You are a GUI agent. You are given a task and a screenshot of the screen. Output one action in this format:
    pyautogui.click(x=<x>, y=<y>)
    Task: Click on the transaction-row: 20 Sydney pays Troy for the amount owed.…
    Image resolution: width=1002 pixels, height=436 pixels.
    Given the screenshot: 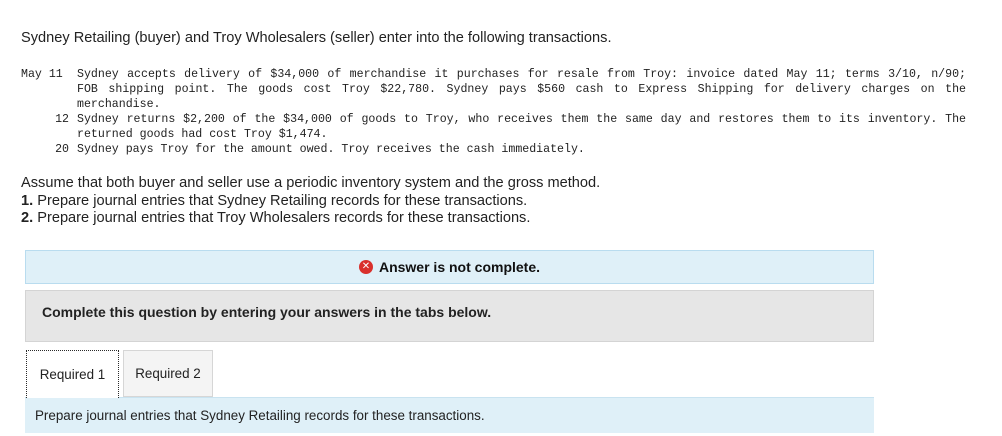 What is the action you would take?
    pyautogui.click(x=493, y=149)
    